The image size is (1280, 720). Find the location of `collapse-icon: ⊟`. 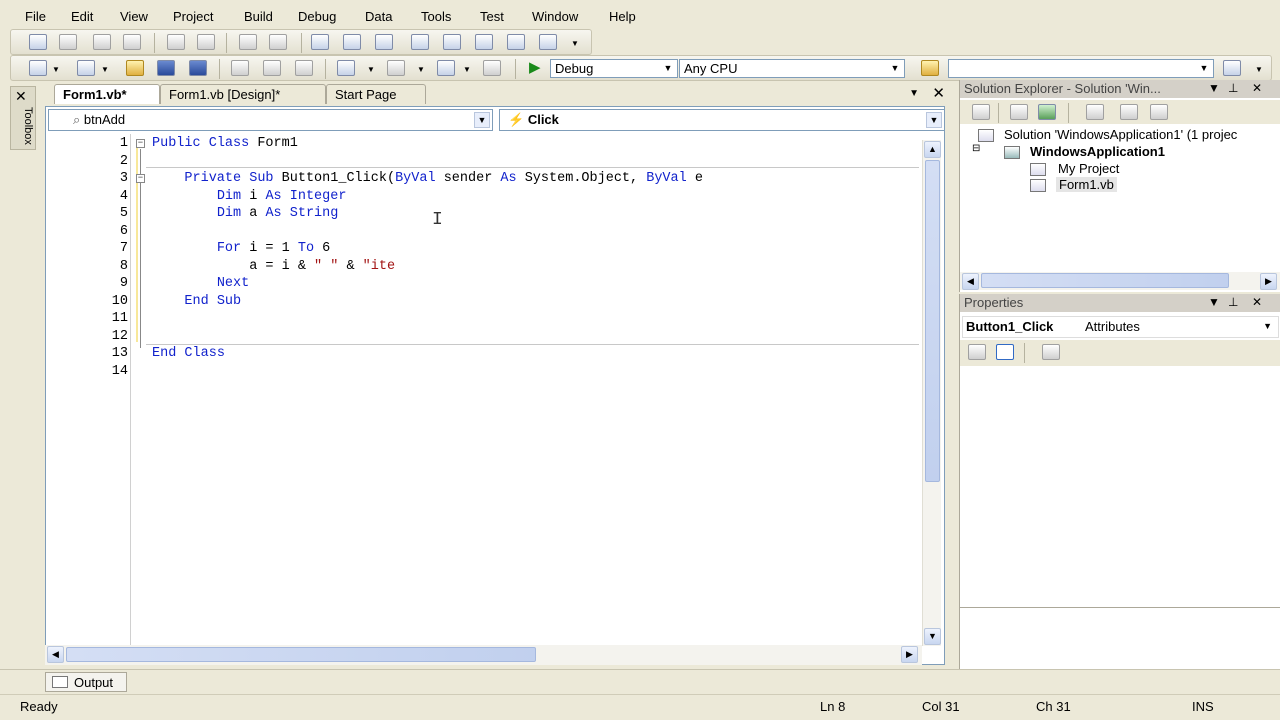

collapse-icon: ⊟ is located at coordinates (976, 148).